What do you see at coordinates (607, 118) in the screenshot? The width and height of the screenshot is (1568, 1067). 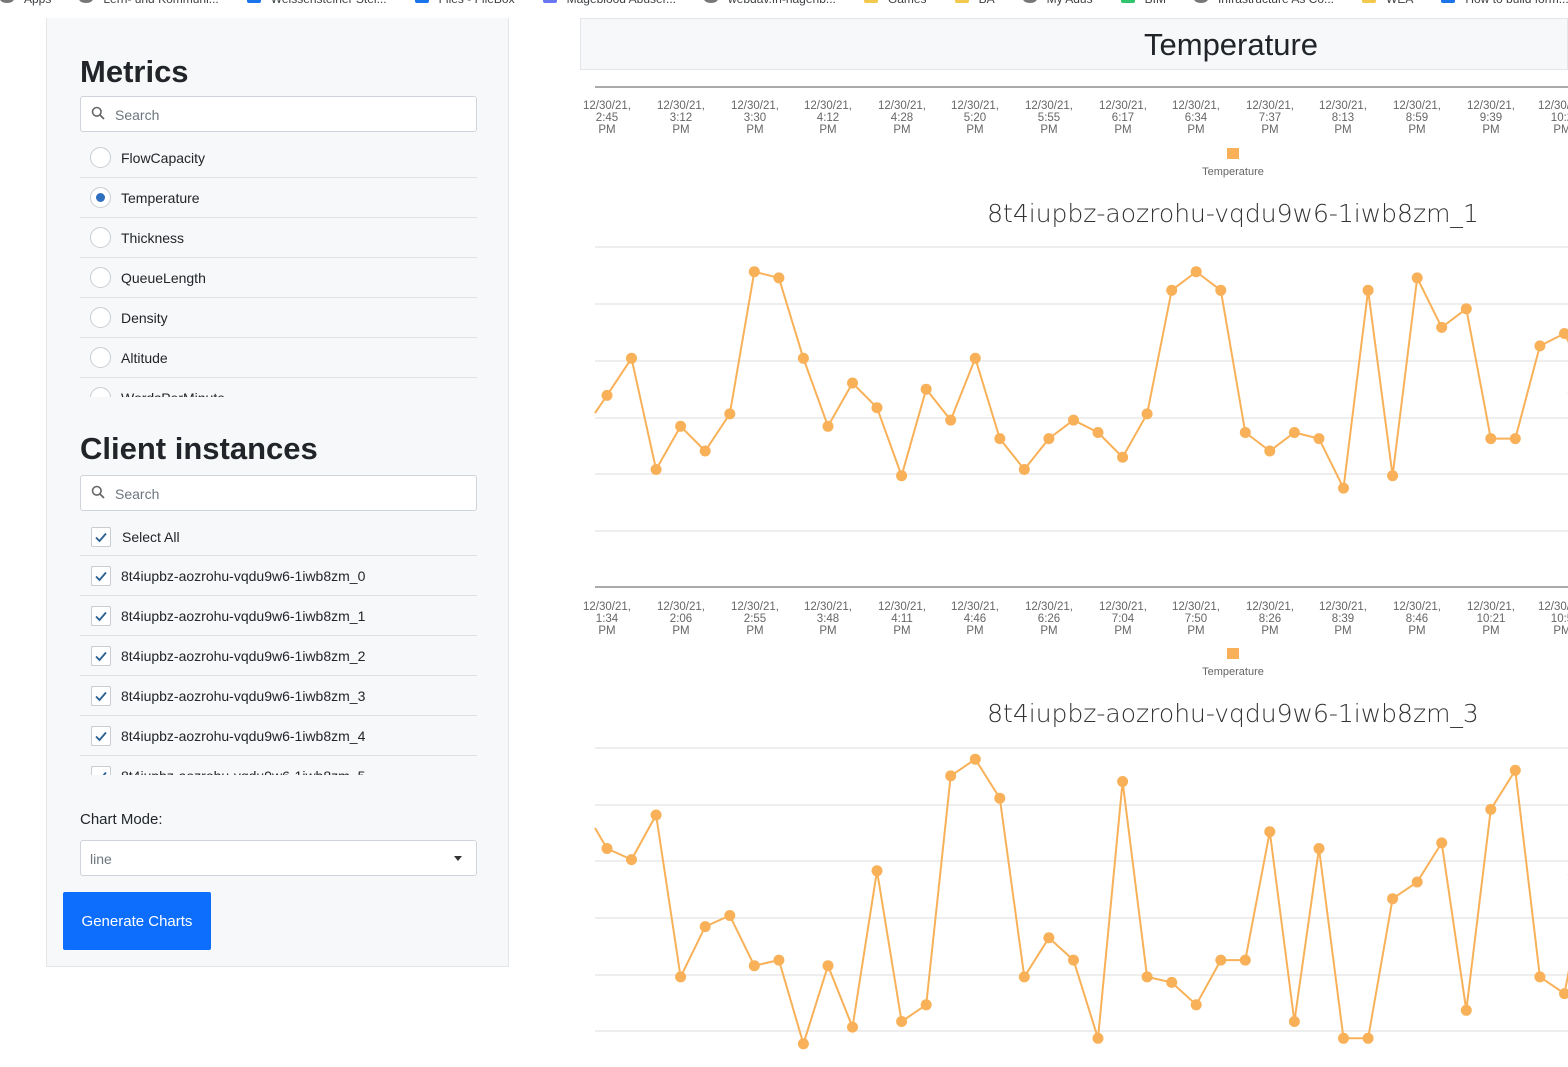 I see `x-tick-label: 12/30/21, 2:45 PM` at bounding box center [607, 118].